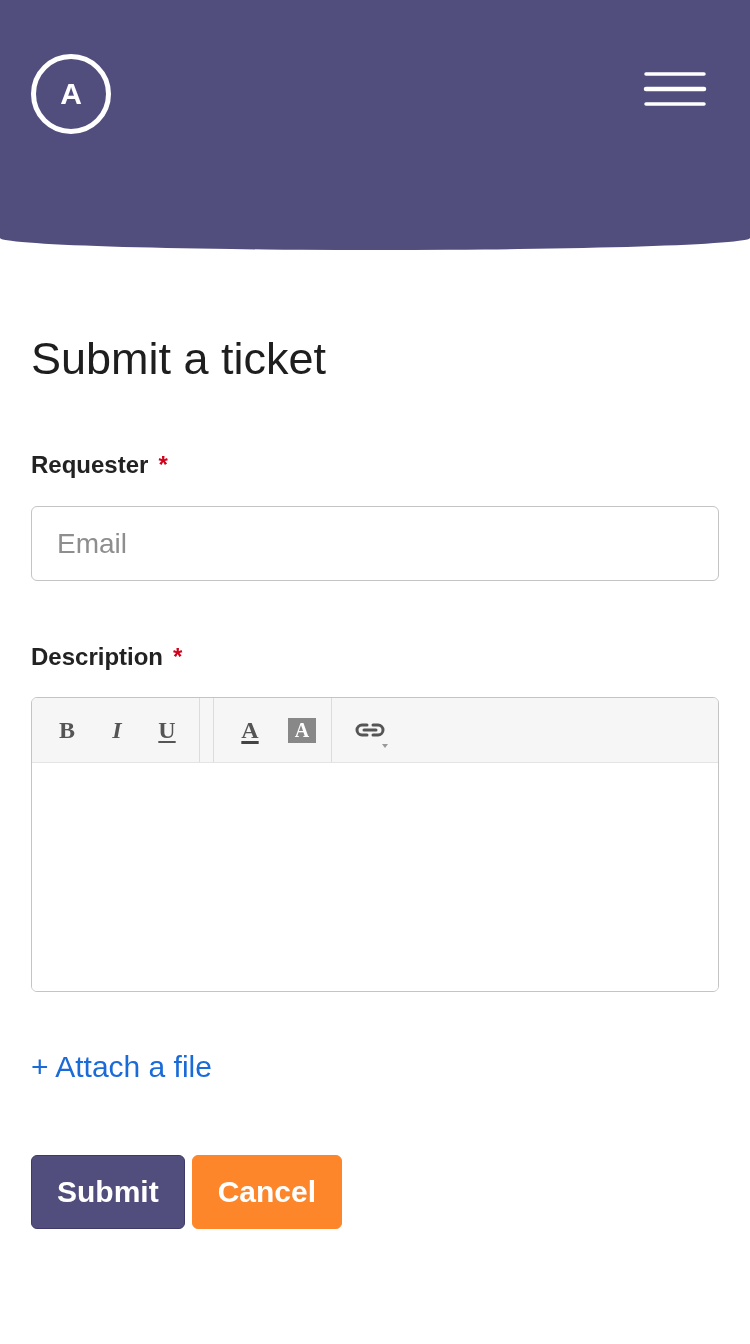  I want to click on link-icon, so click(370, 730).